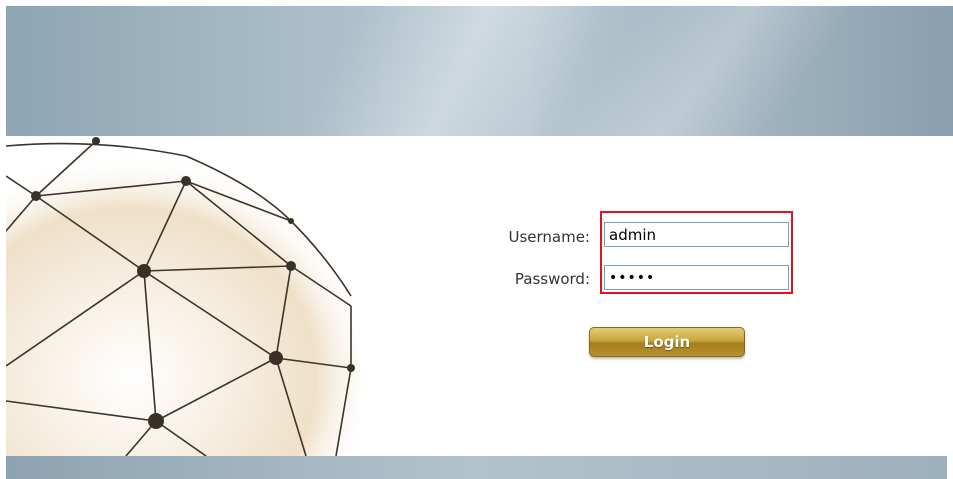  Describe the element at coordinates (667, 342) in the screenshot. I see `login-button: Login` at that location.